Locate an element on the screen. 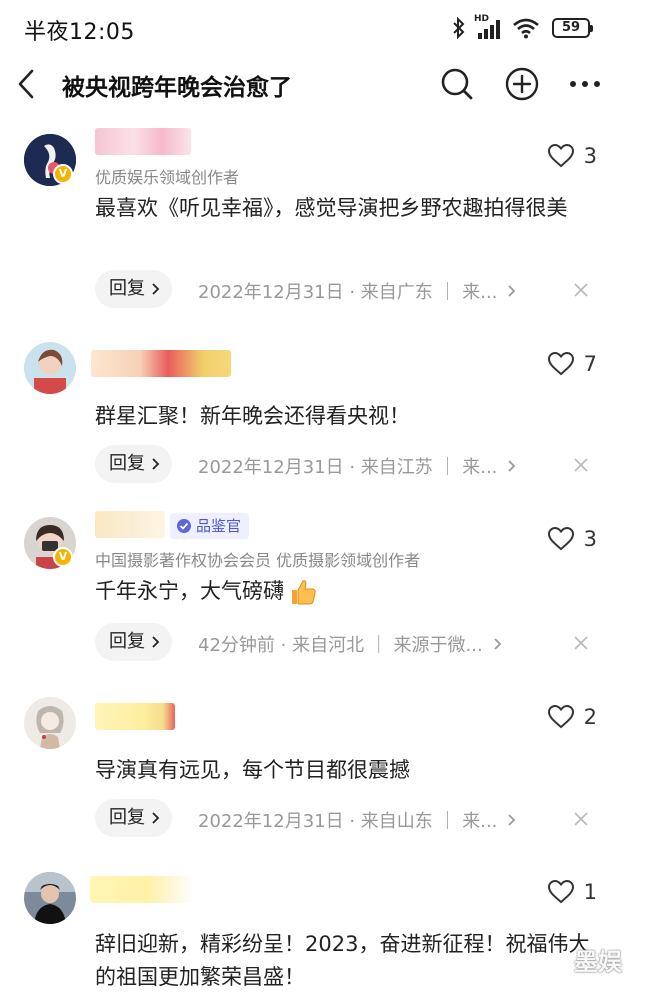 The image size is (647, 993). network-label: HD is located at coordinates (482, 19).